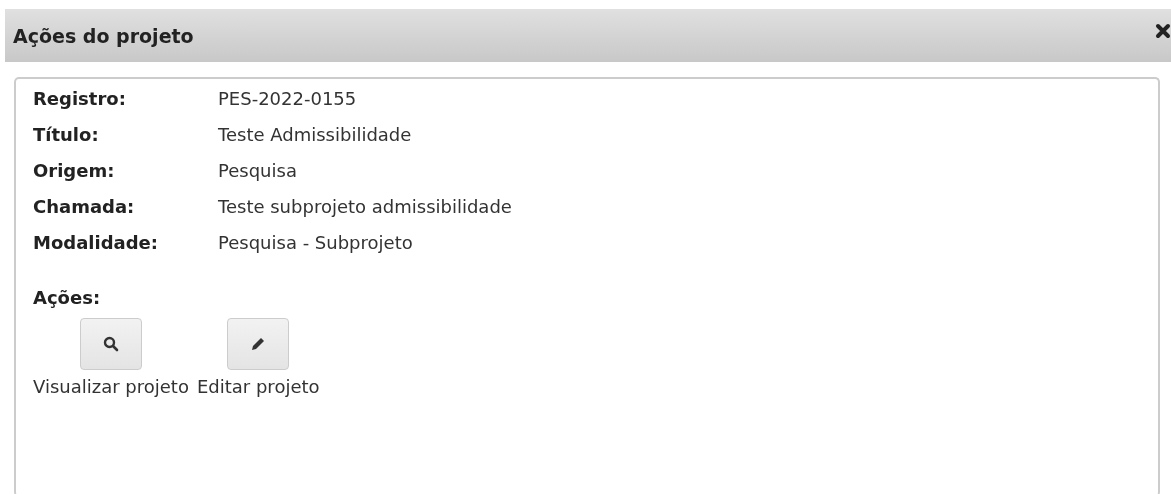 This screenshot has height=494, width=1171. I want to click on field-label: Modalidade:, so click(96, 243).